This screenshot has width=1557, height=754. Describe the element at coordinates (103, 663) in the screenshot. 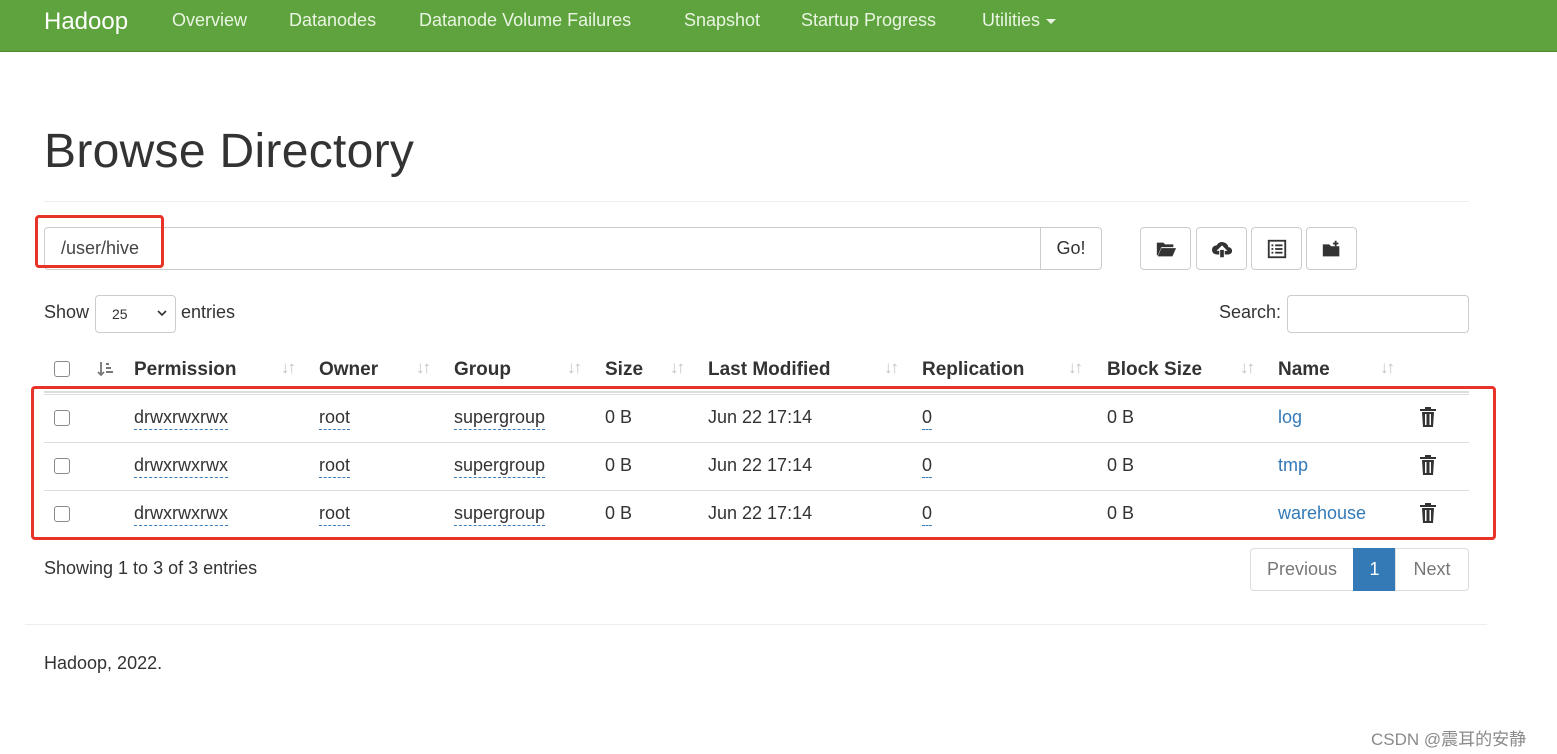

I see `footer-copyright: Hadoop, 2022.` at that location.